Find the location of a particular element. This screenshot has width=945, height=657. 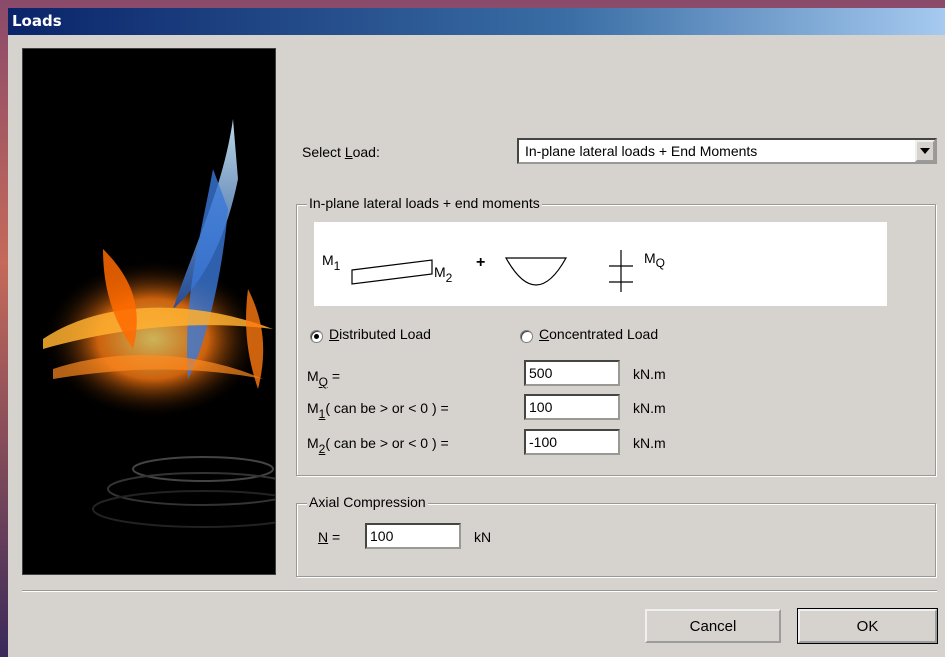

n-label-post: = is located at coordinates (334, 537).